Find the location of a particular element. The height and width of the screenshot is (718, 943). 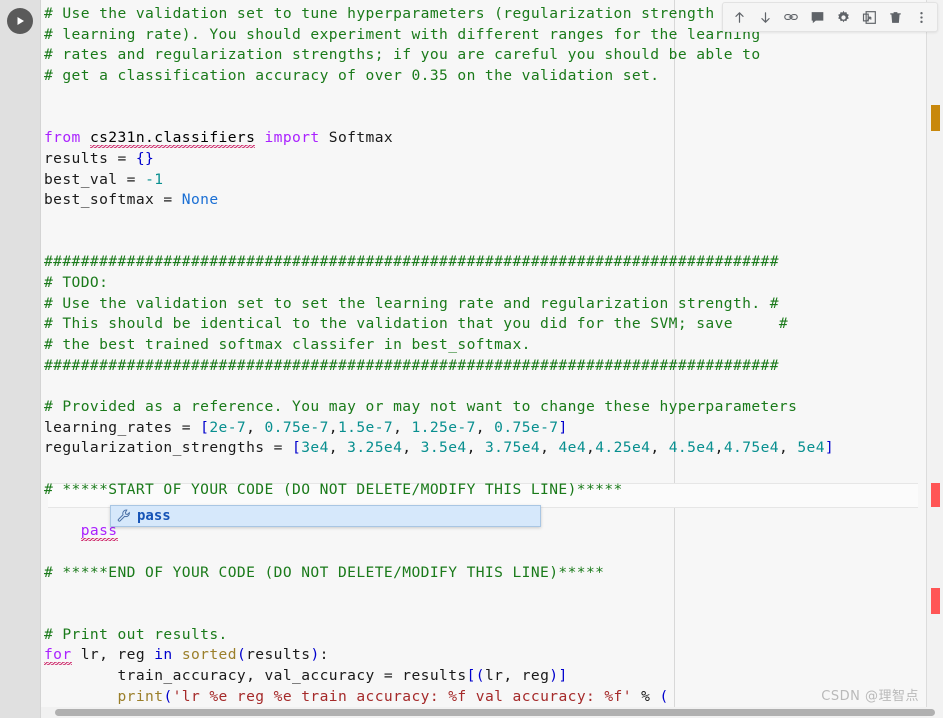

code-token: 5e4 is located at coordinates (811, 448).